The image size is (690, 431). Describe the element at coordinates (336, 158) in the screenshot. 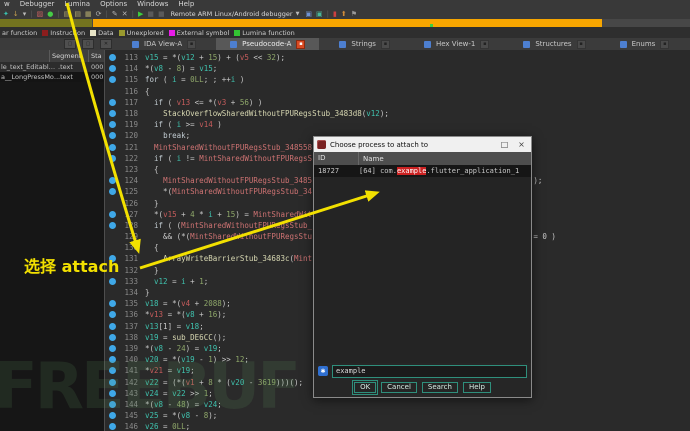

I see `column-header-id: ID` at that location.